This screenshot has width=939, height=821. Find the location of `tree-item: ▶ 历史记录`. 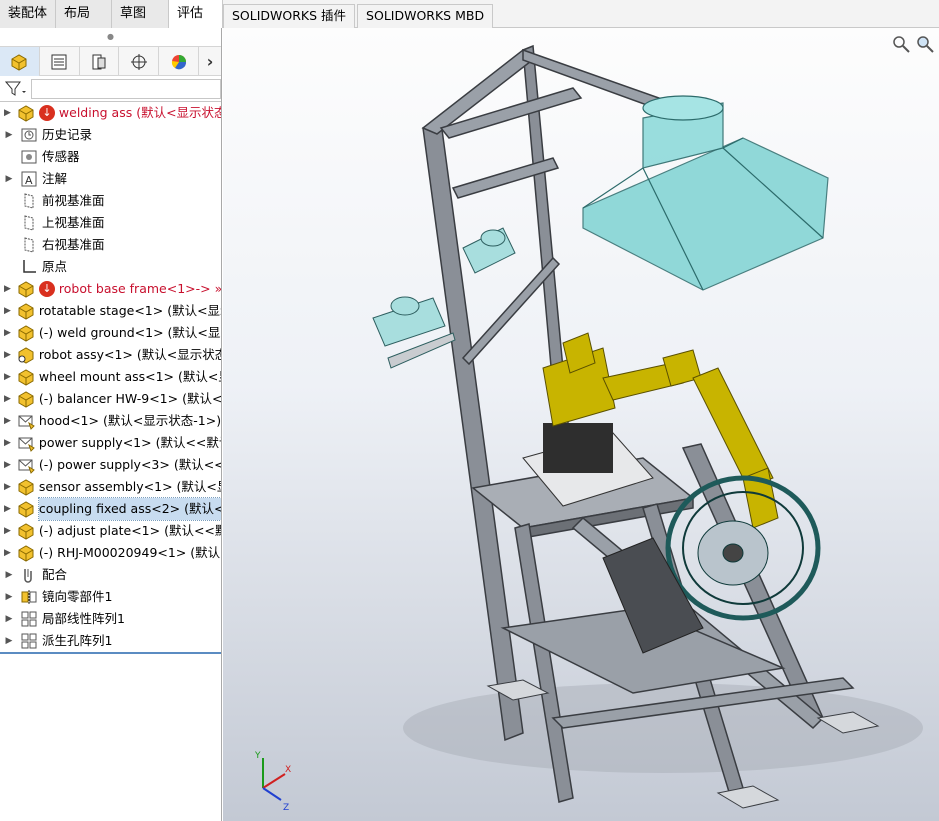

tree-item: ▶ 历史记录 is located at coordinates (110, 135).